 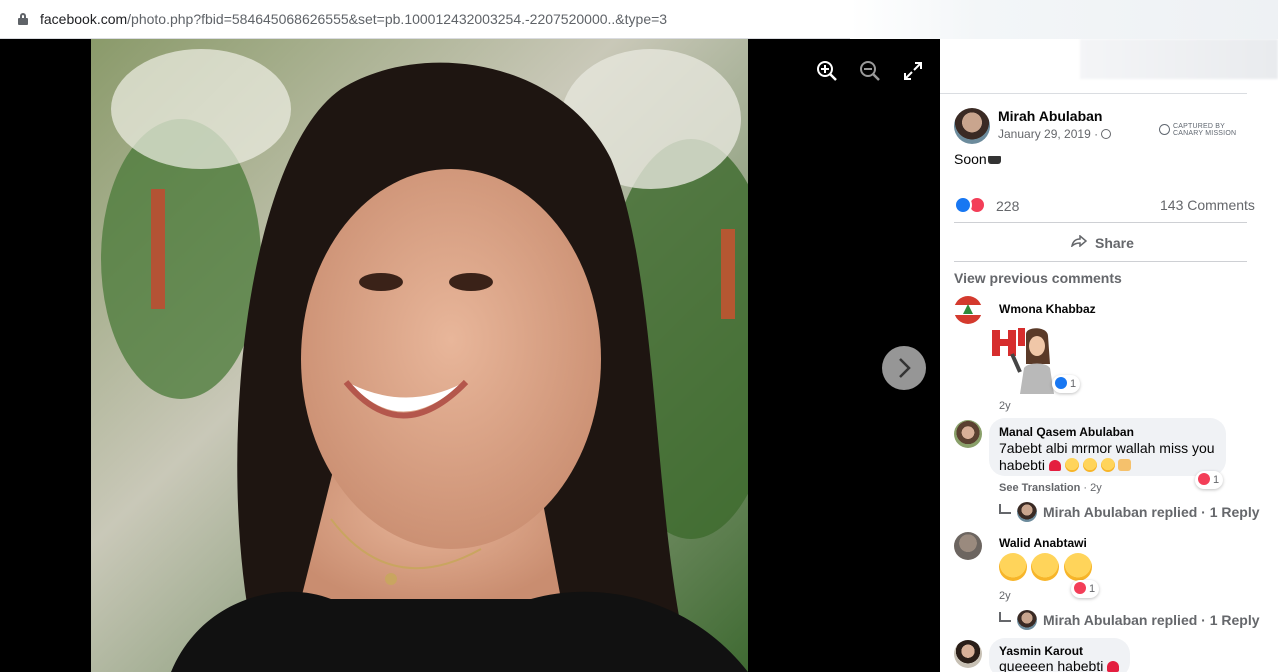 I want to click on comment-count: 143 Comments, so click(x=1207, y=205).